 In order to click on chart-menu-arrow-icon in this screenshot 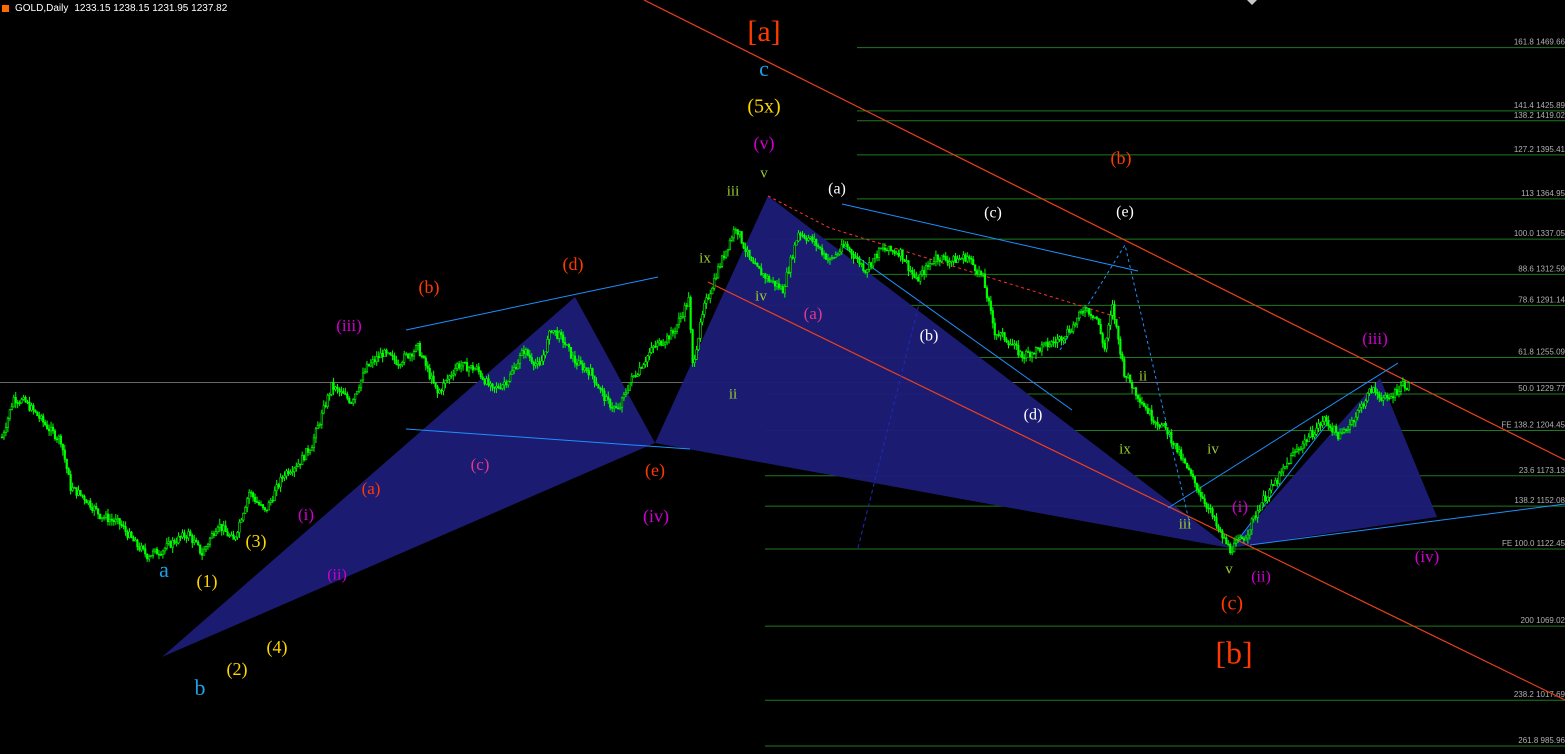, I will do `click(1252, 2)`.